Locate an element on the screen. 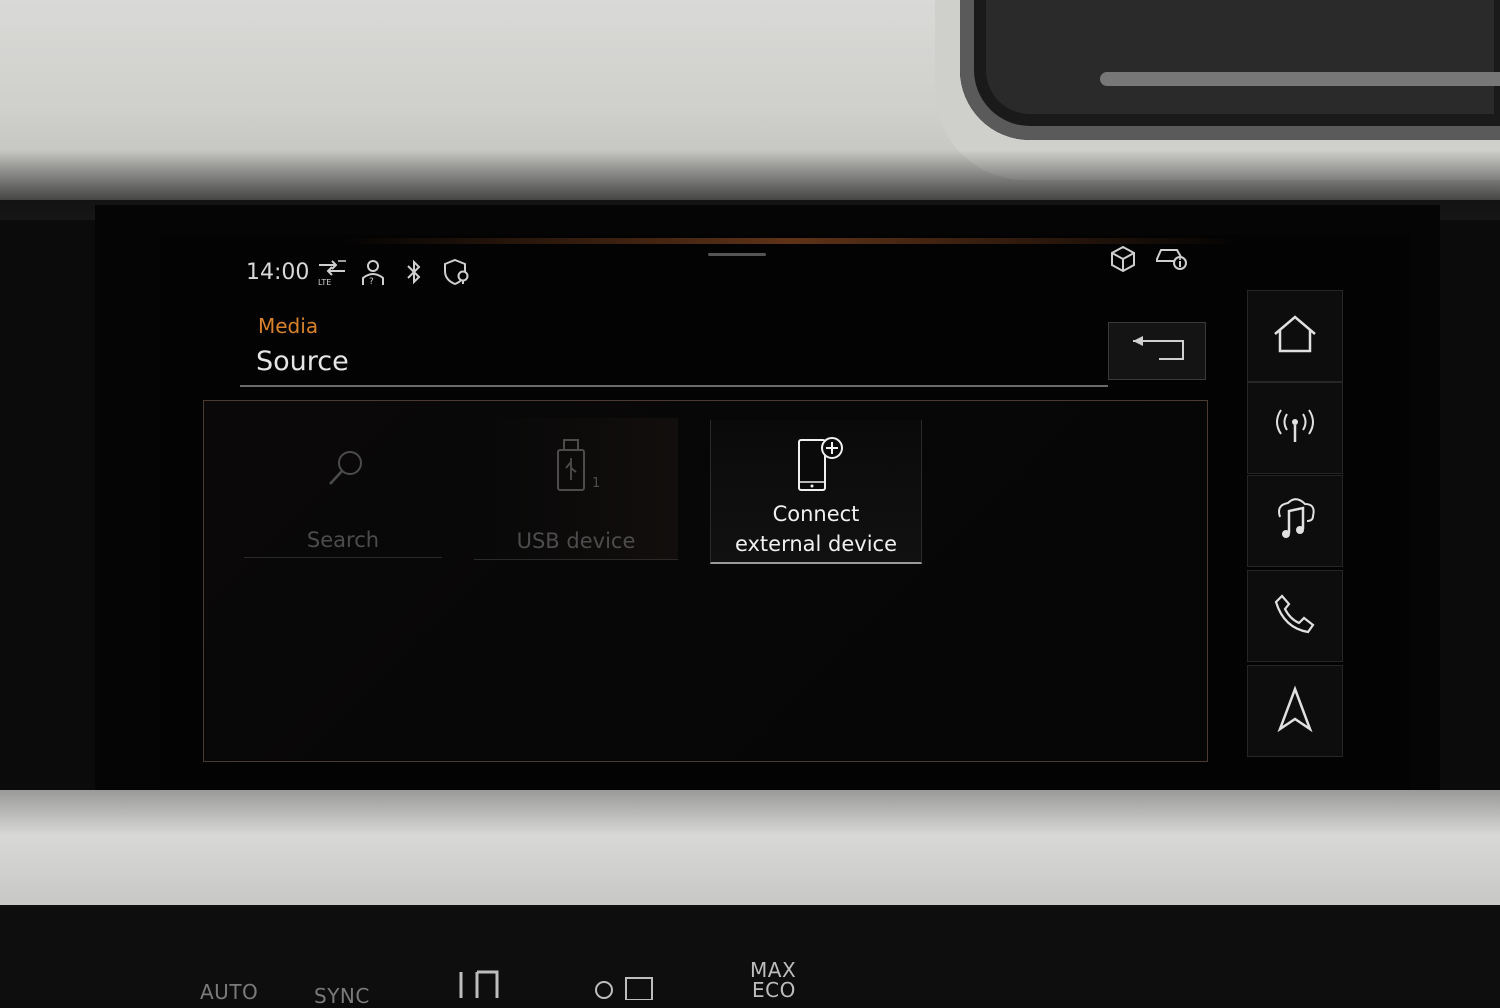 This screenshot has height=1008, width=1500. add-phone-icon is located at coordinates (820, 466).